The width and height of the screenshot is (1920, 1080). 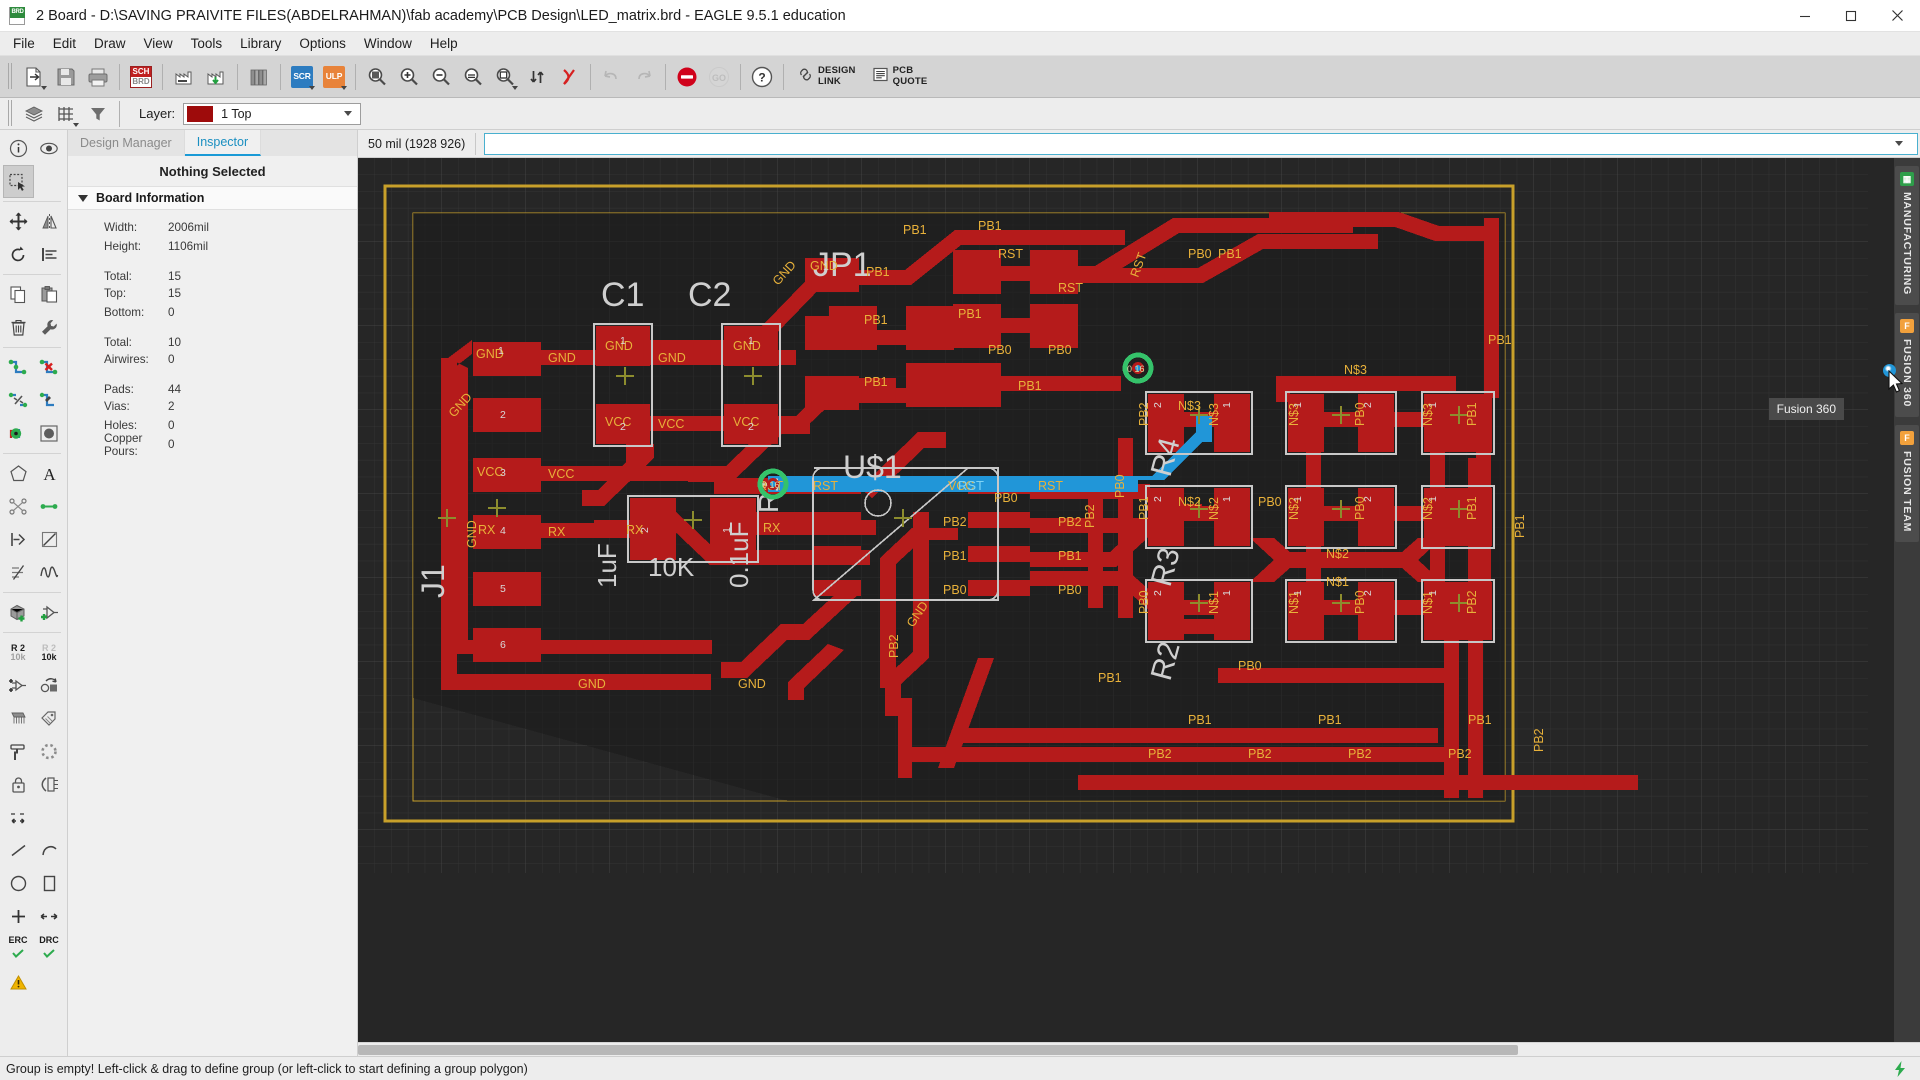 What do you see at coordinates (444, 43) in the screenshot?
I see `menu-help: Help` at bounding box center [444, 43].